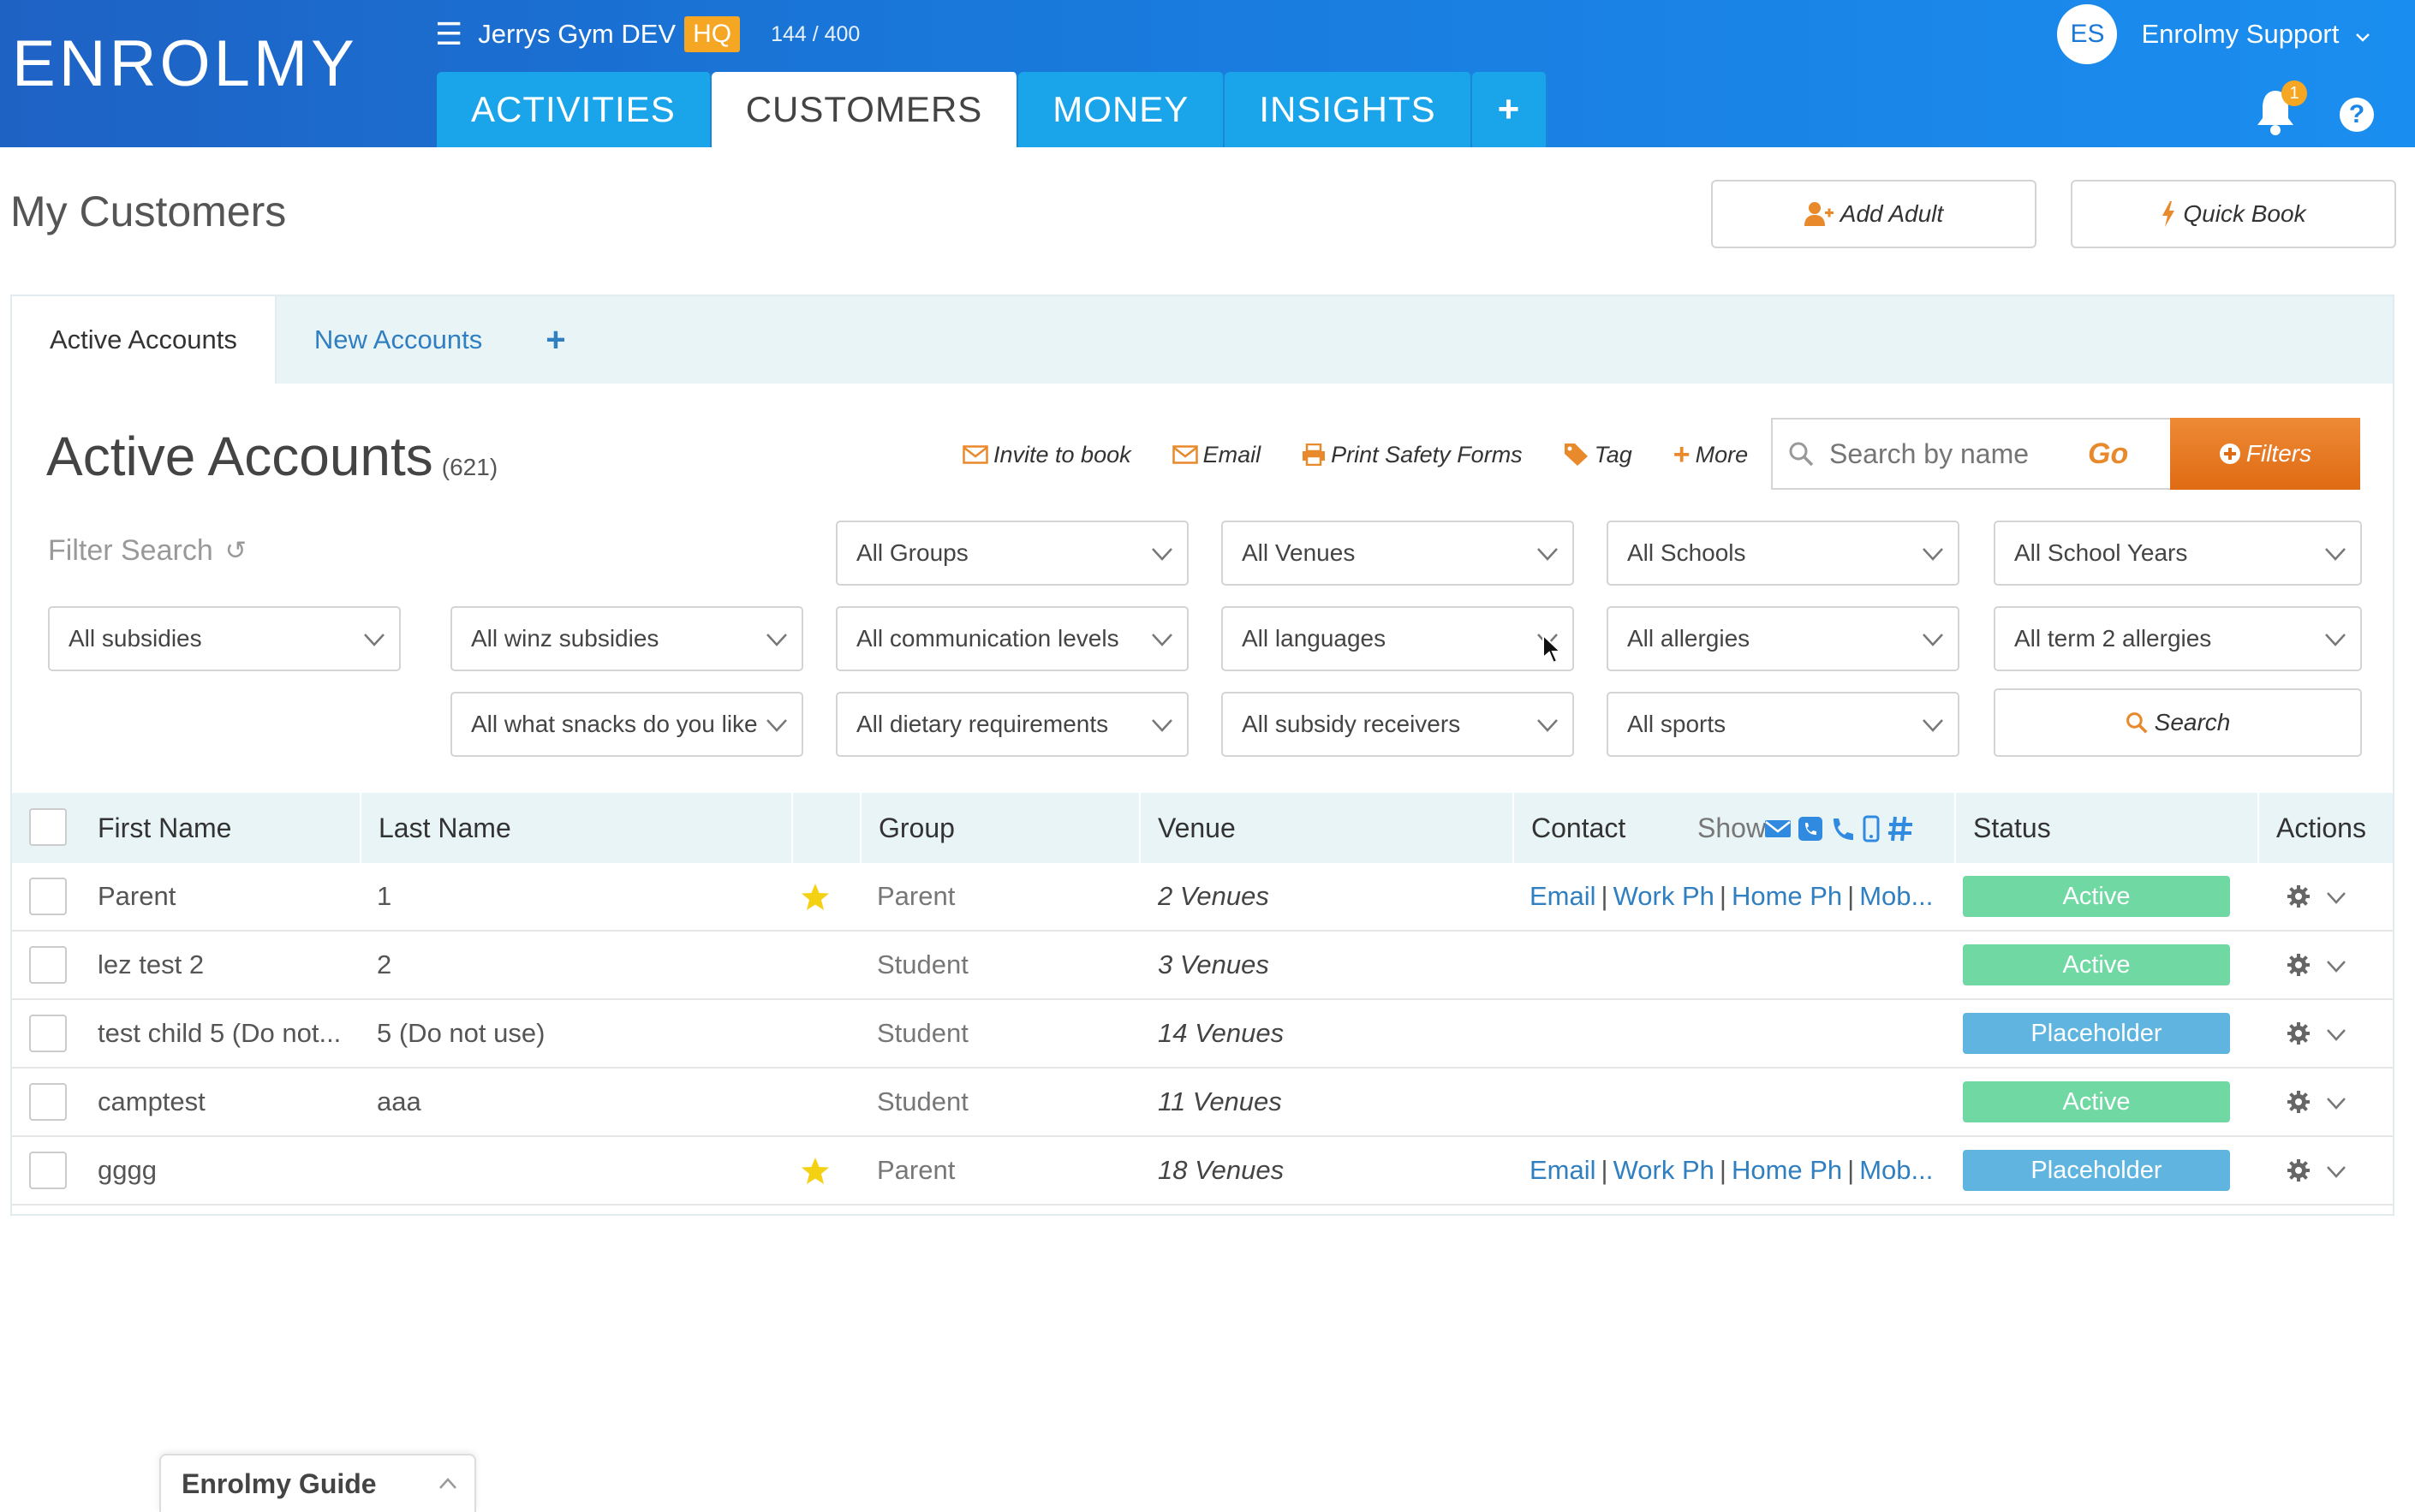  Describe the element at coordinates (575, 828) in the screenshot. I see `header-last-name: Last Name` at that location.